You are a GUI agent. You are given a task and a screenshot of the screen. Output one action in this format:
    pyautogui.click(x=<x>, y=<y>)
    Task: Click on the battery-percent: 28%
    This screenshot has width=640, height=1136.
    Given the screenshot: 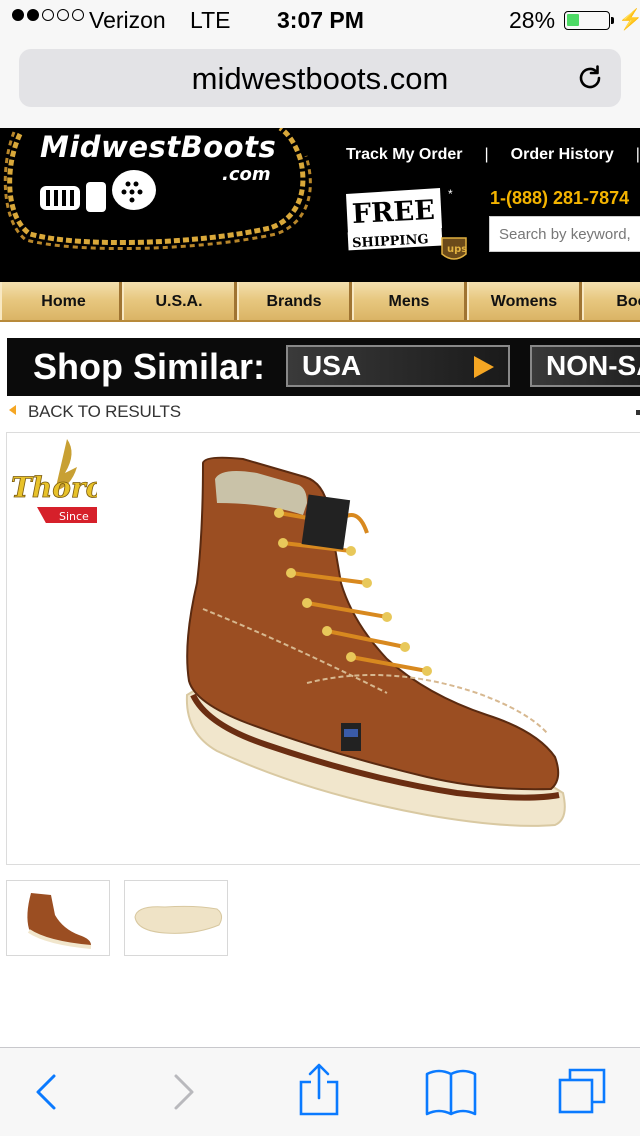 What is the action you would take?
    pyautogui.click(x=532, y=20)
    